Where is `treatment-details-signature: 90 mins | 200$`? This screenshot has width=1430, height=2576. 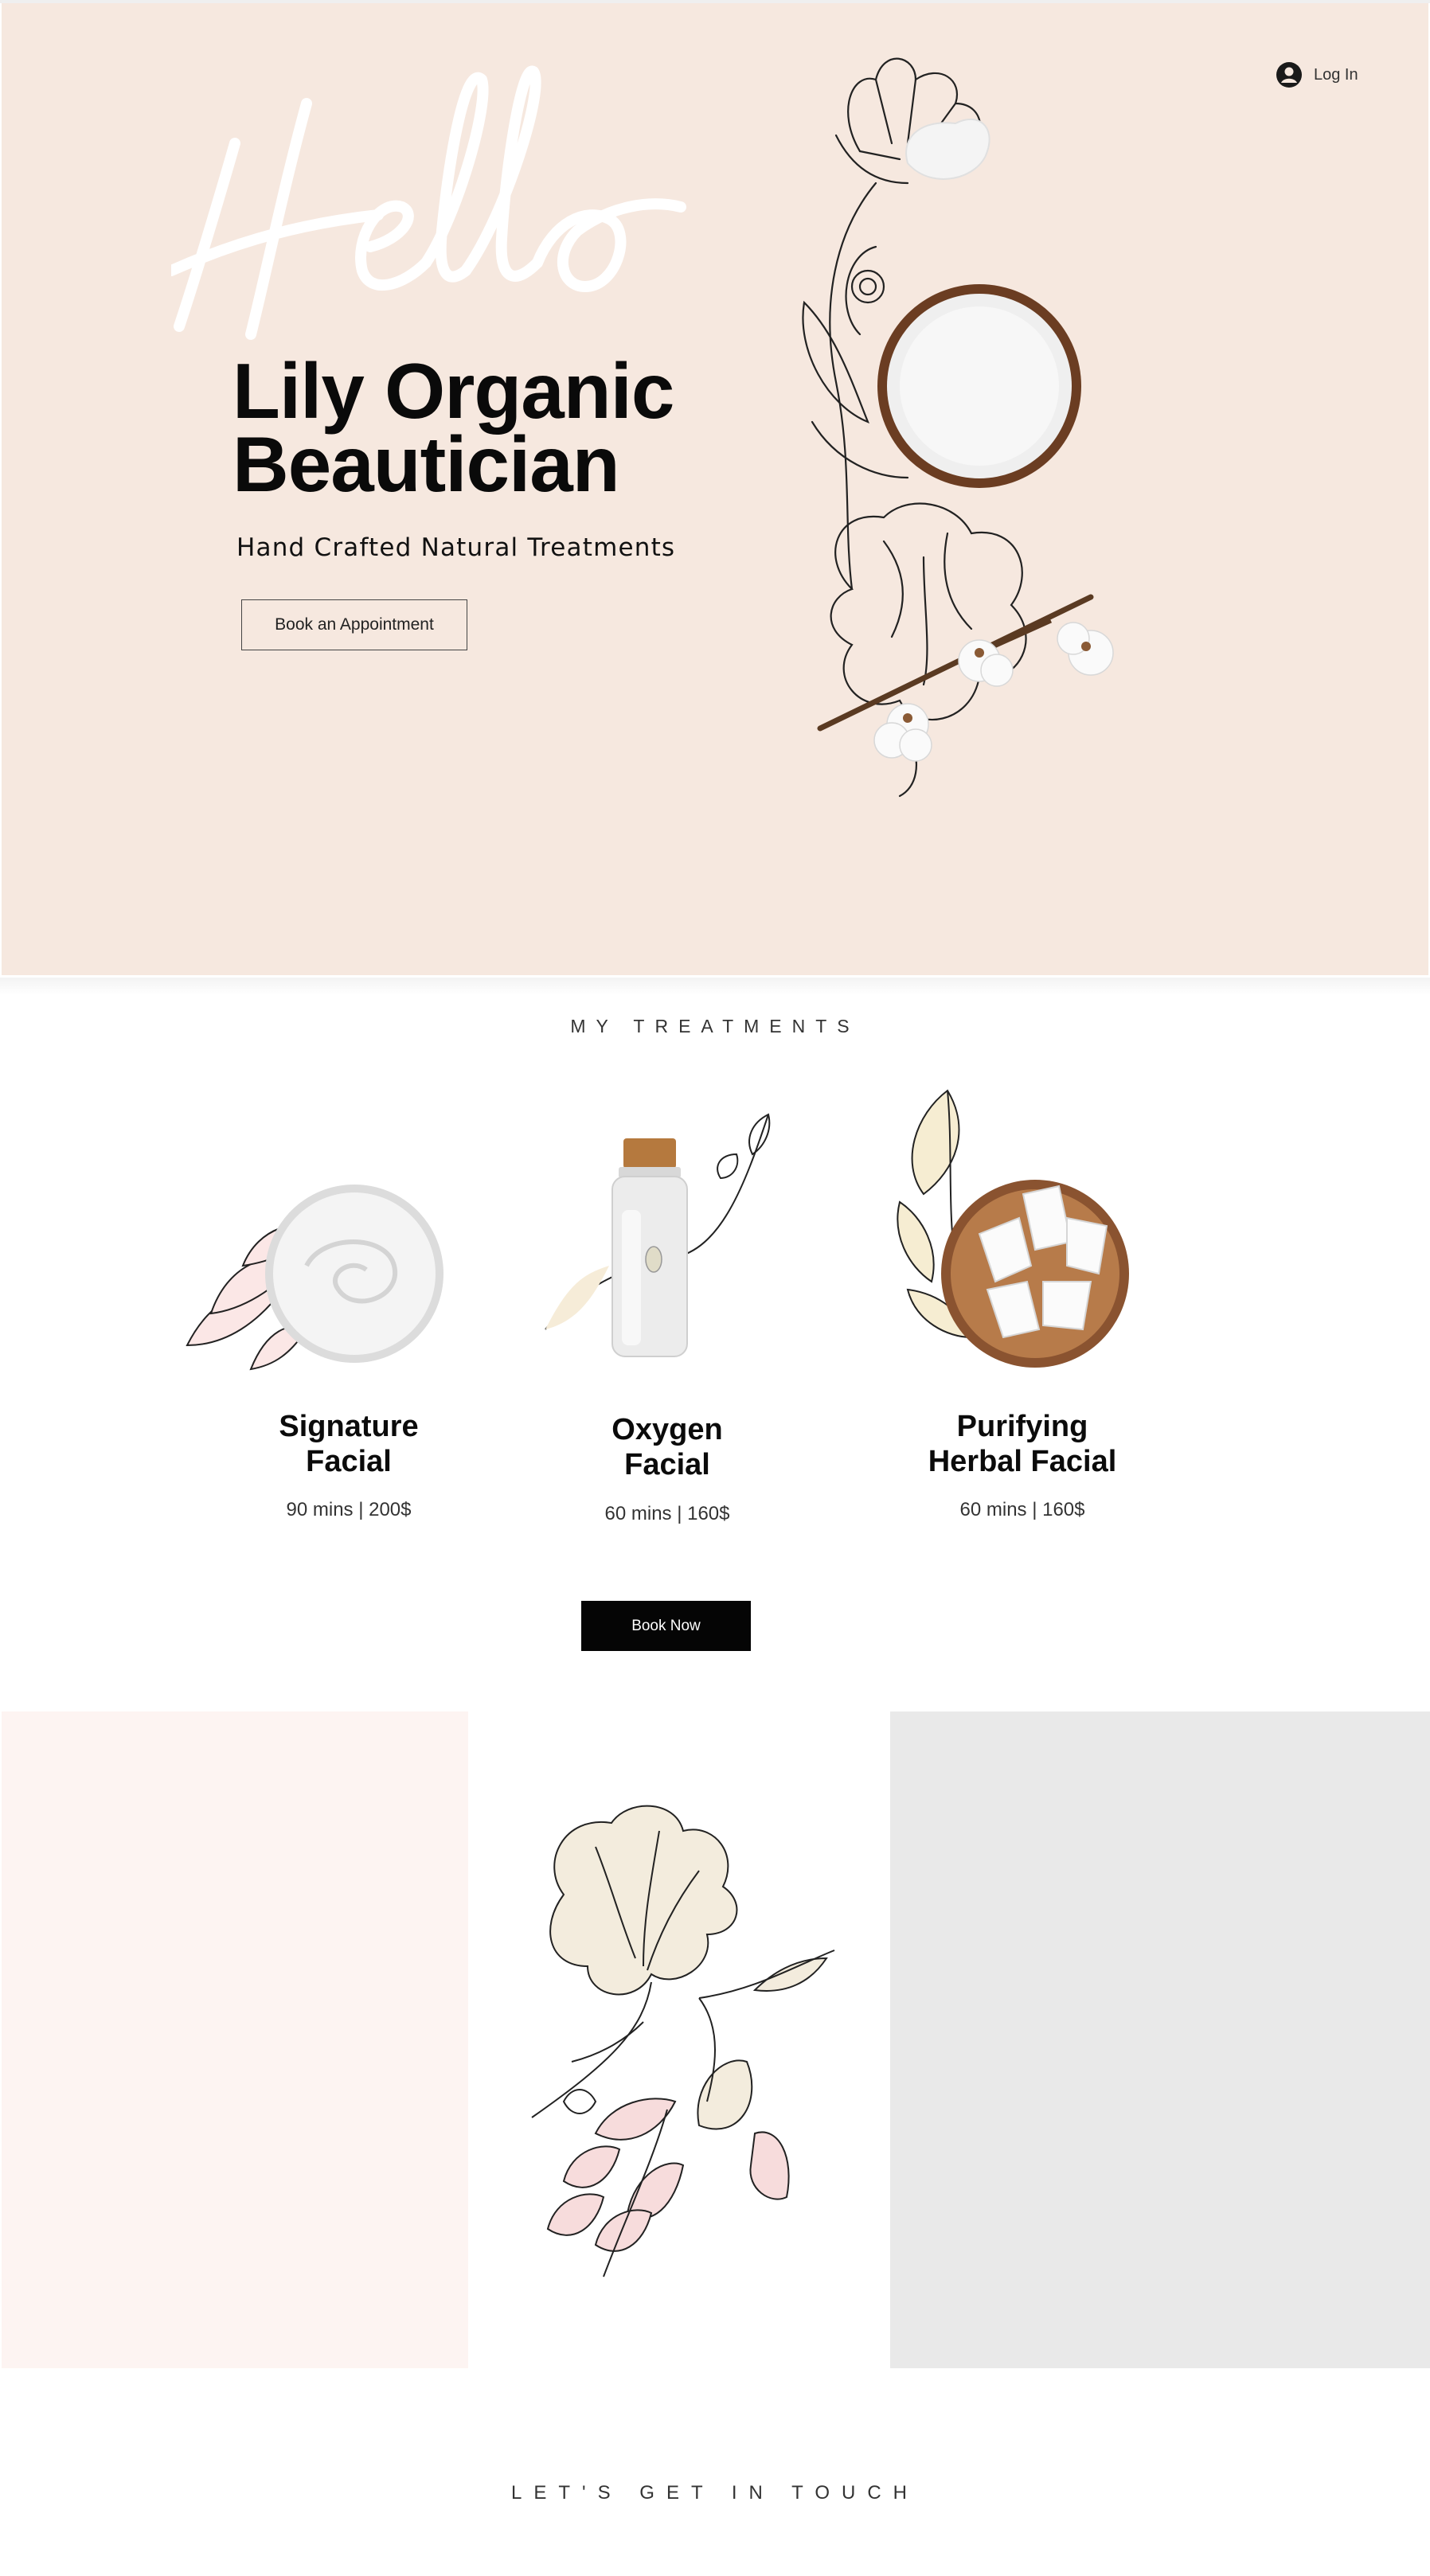 treatment-details-signature: 90 mins | 200$ is located at coordinates (349, 1509).